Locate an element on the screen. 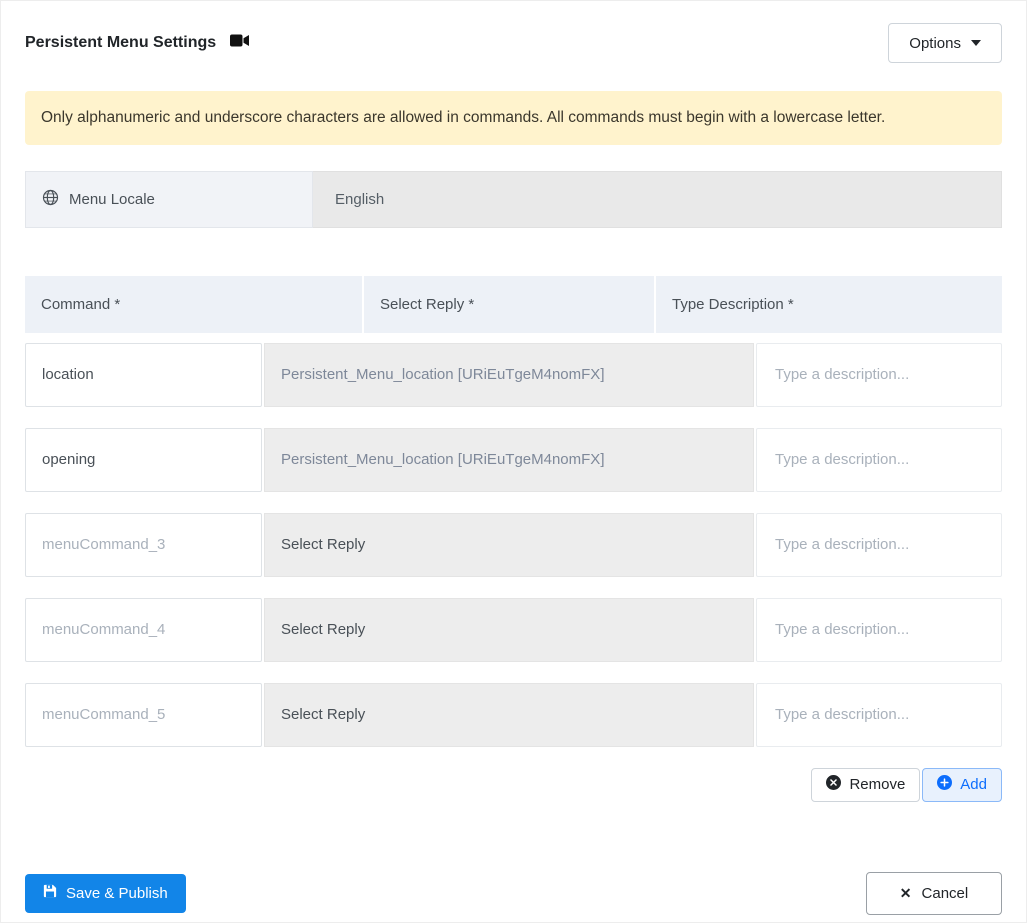  column-header-select-reply: Select Reply * is located at coordinates (509, 304).